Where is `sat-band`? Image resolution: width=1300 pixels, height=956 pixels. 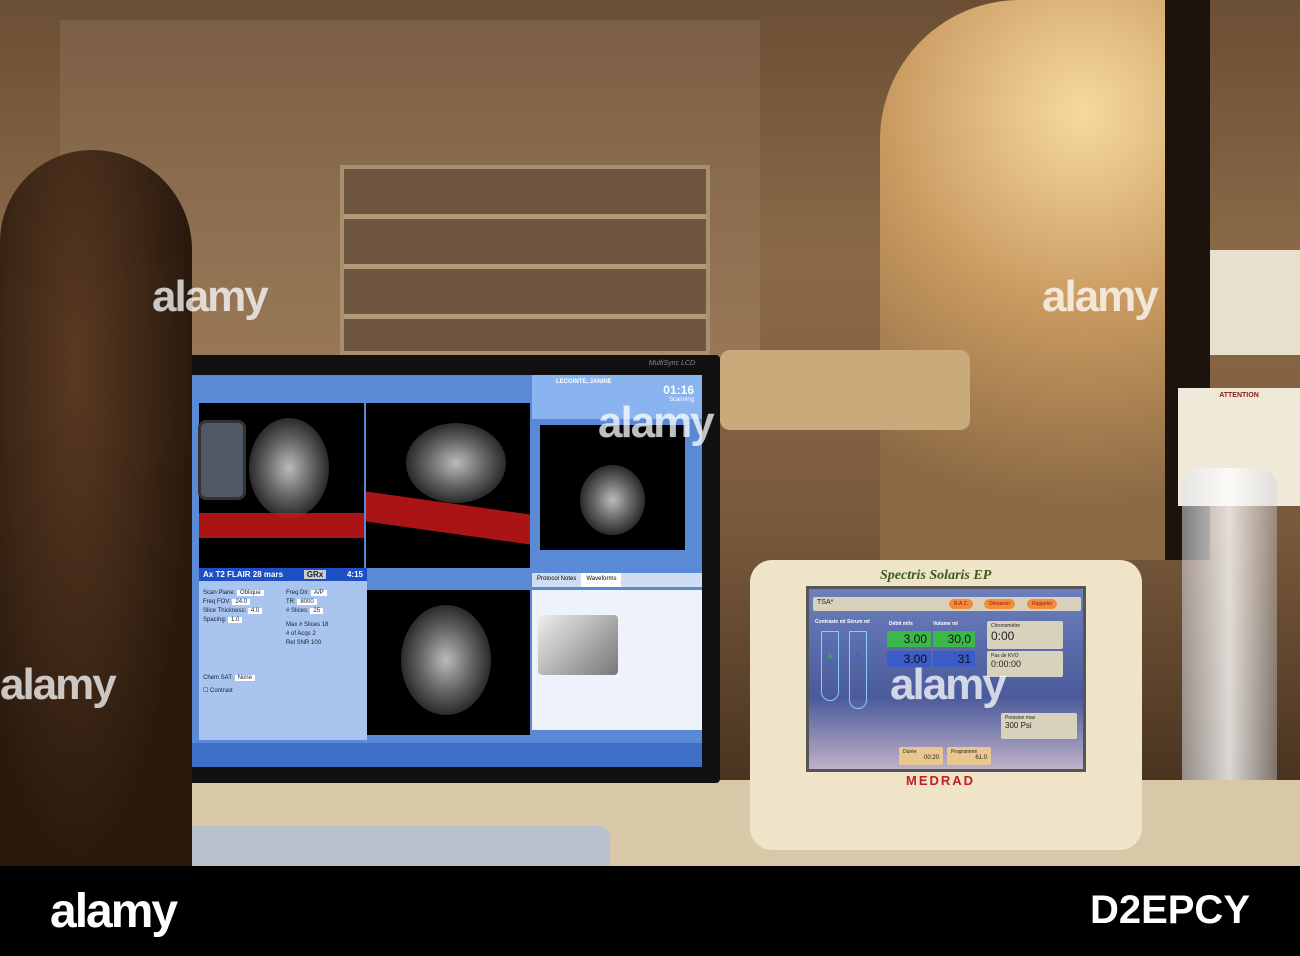 sat-band is located at coordinates (281, 525).